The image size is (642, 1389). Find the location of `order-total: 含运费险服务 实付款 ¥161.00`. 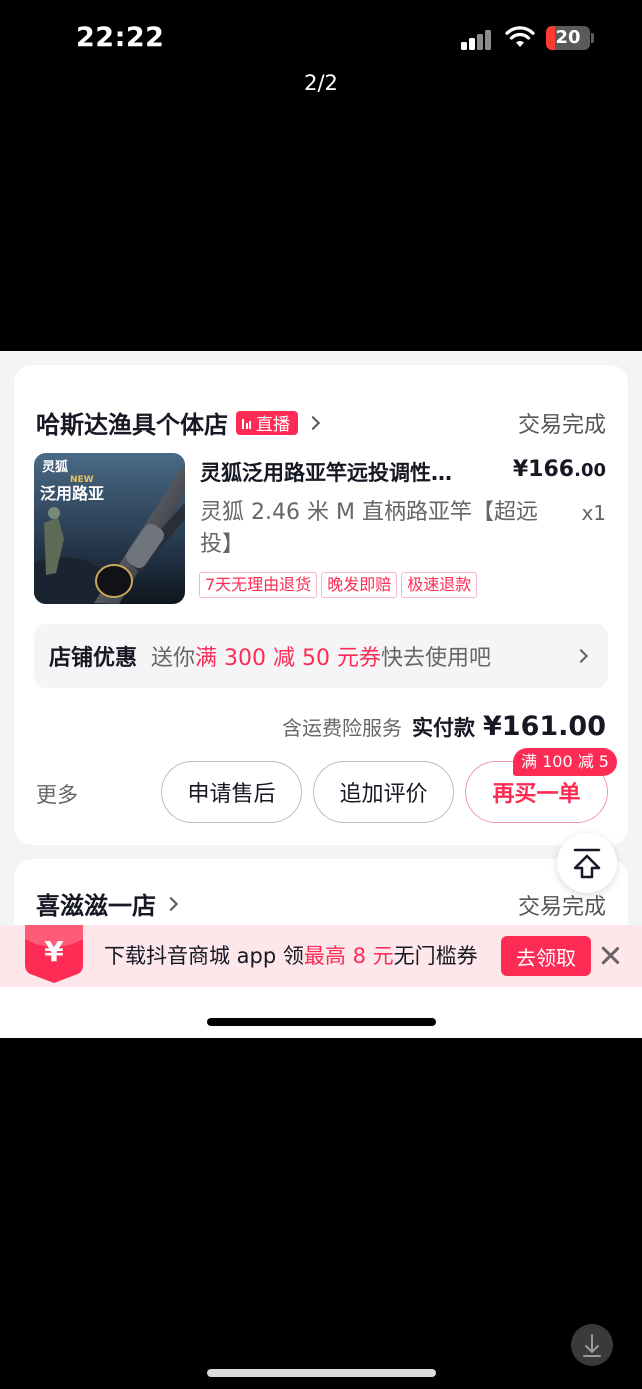

order-total: 含运费险服务 实付款 ¥161.00 is located at coordinates (444, 726).